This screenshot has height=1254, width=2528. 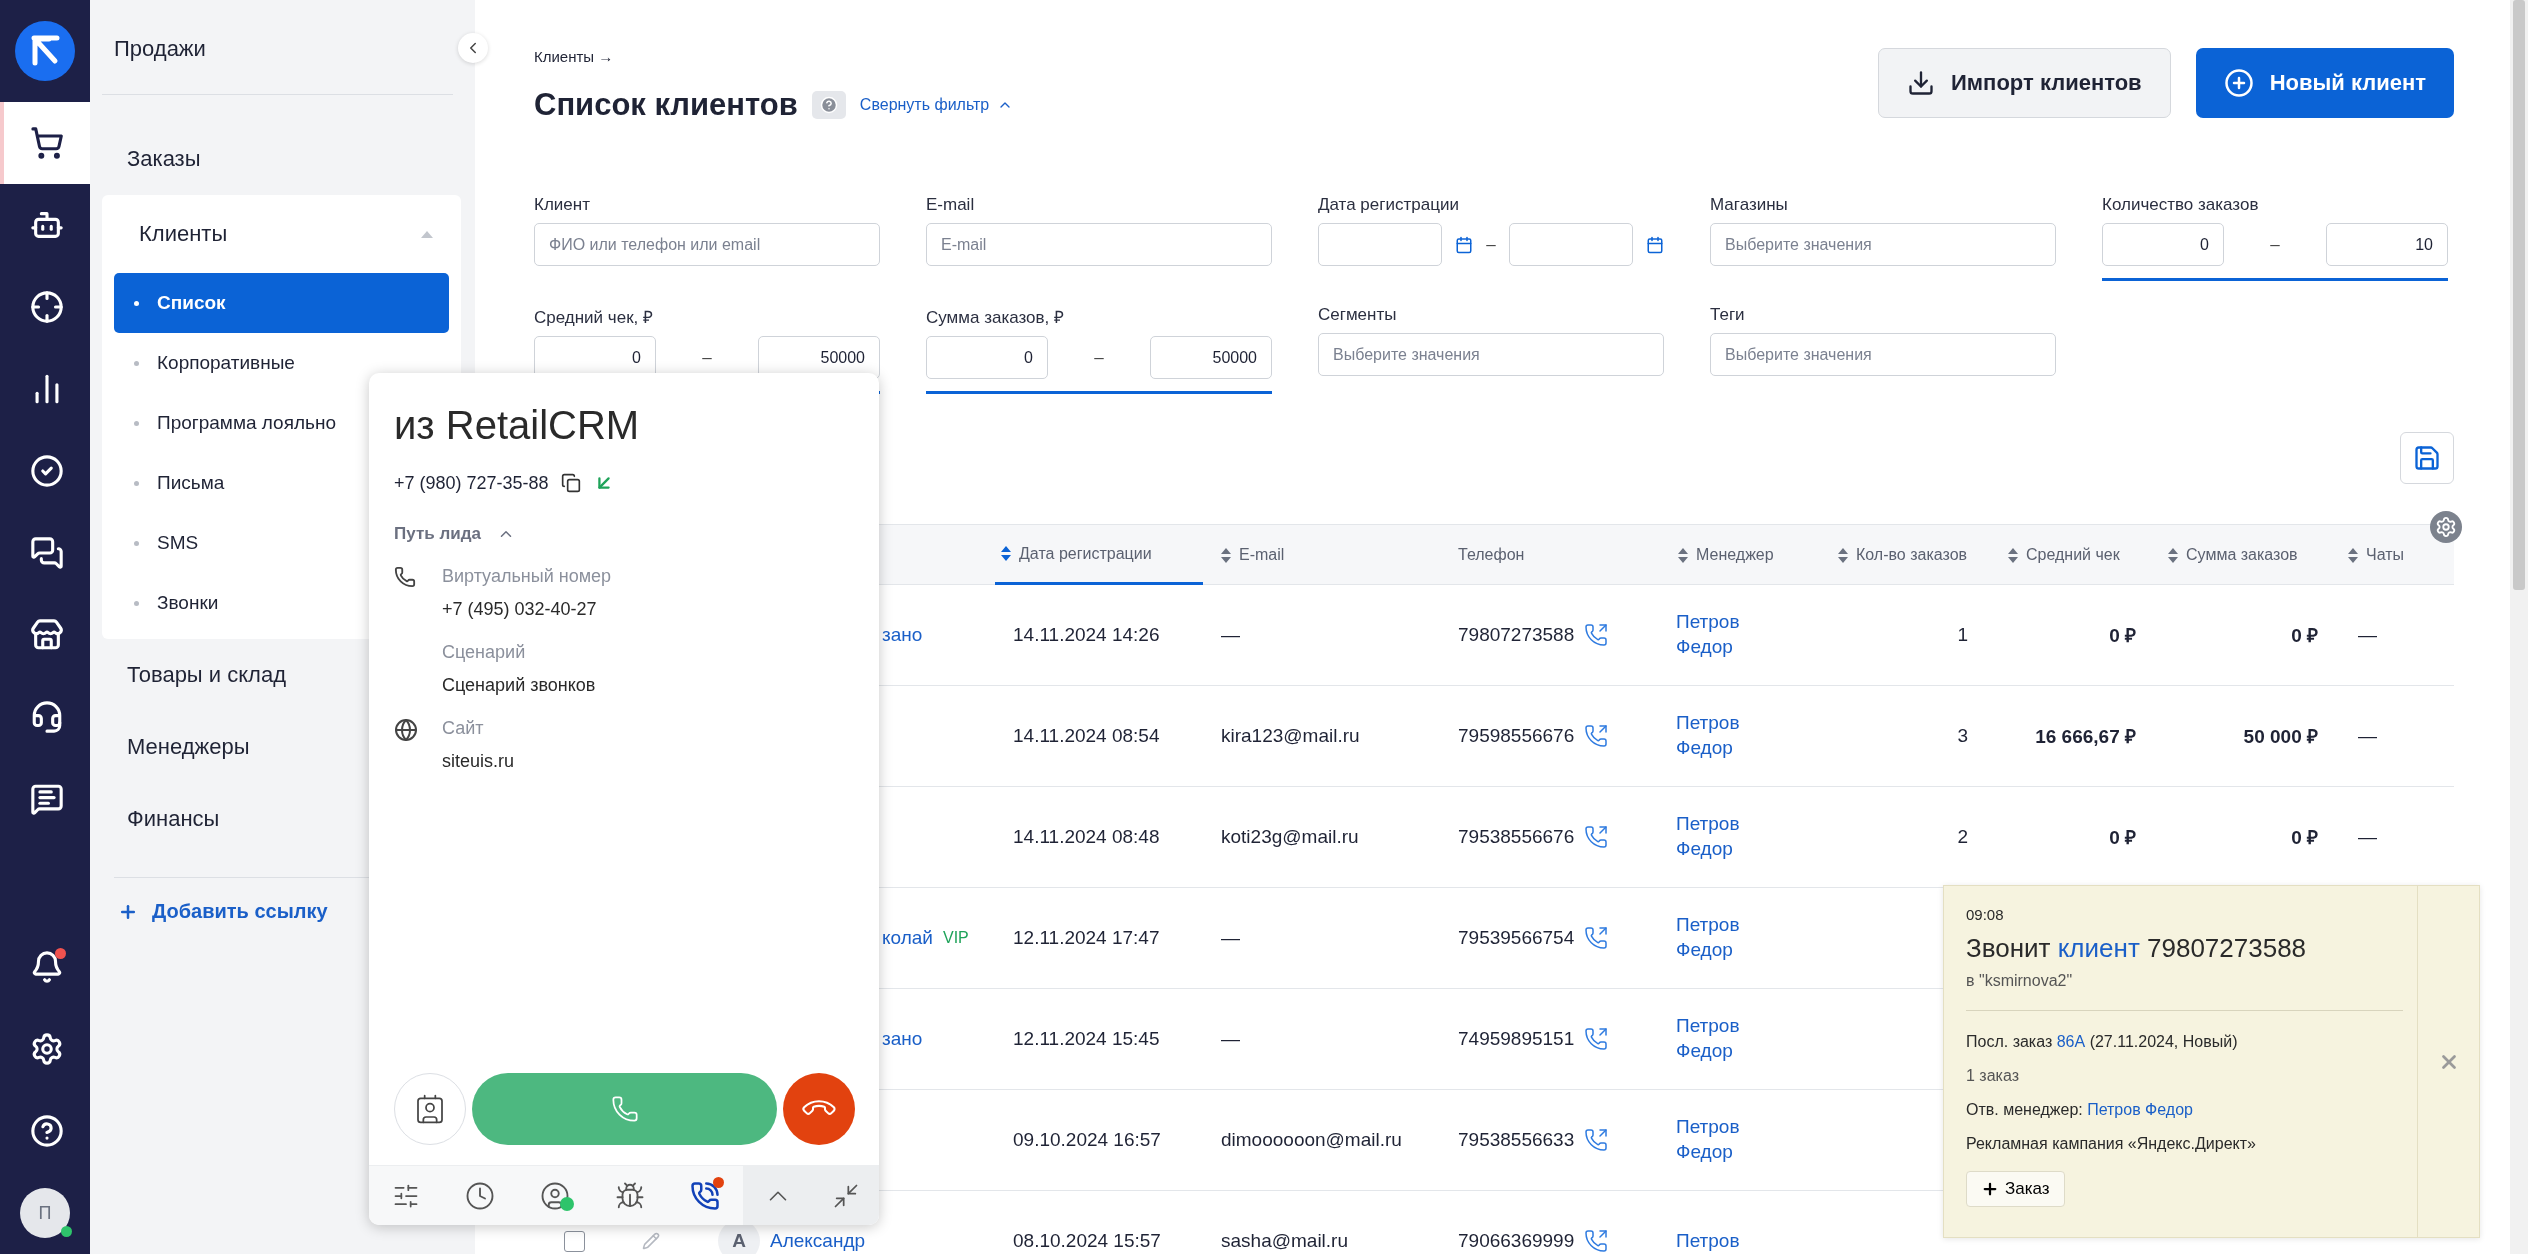 I want to click on column-header: Телефон, so click(x=1550, y=555).